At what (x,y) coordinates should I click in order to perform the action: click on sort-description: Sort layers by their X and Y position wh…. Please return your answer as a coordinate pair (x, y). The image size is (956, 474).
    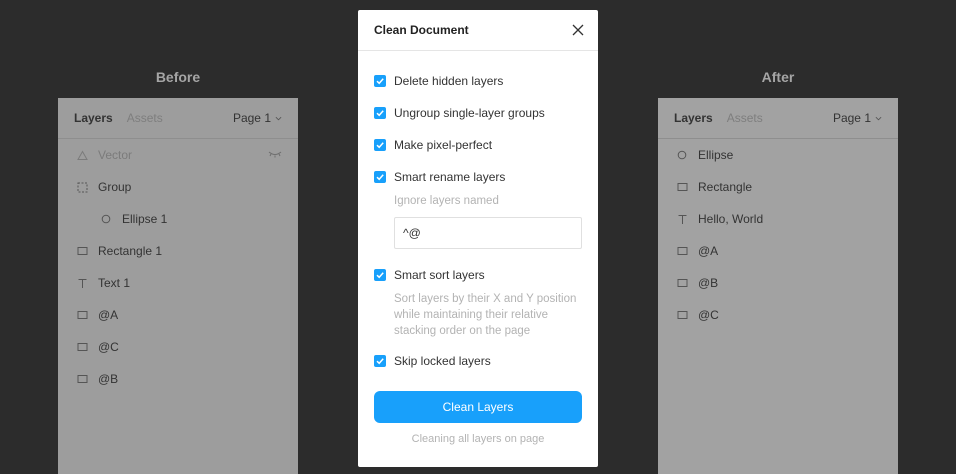
    Looking at the image, I should click on (485, 315).